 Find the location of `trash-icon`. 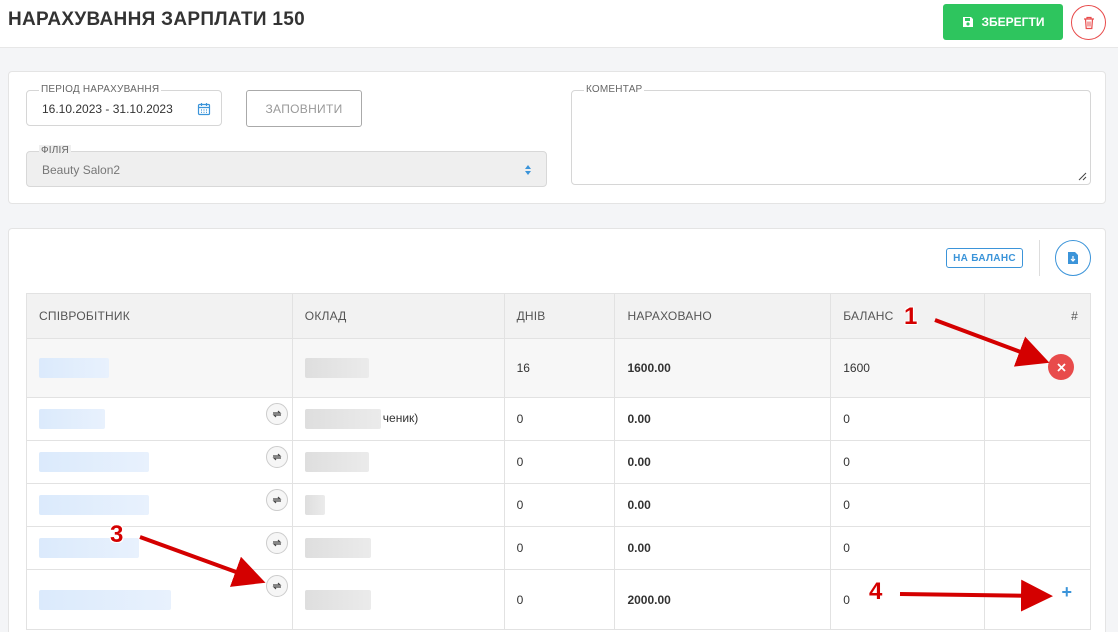

trash-icon is located at coordinates (1088, 22).